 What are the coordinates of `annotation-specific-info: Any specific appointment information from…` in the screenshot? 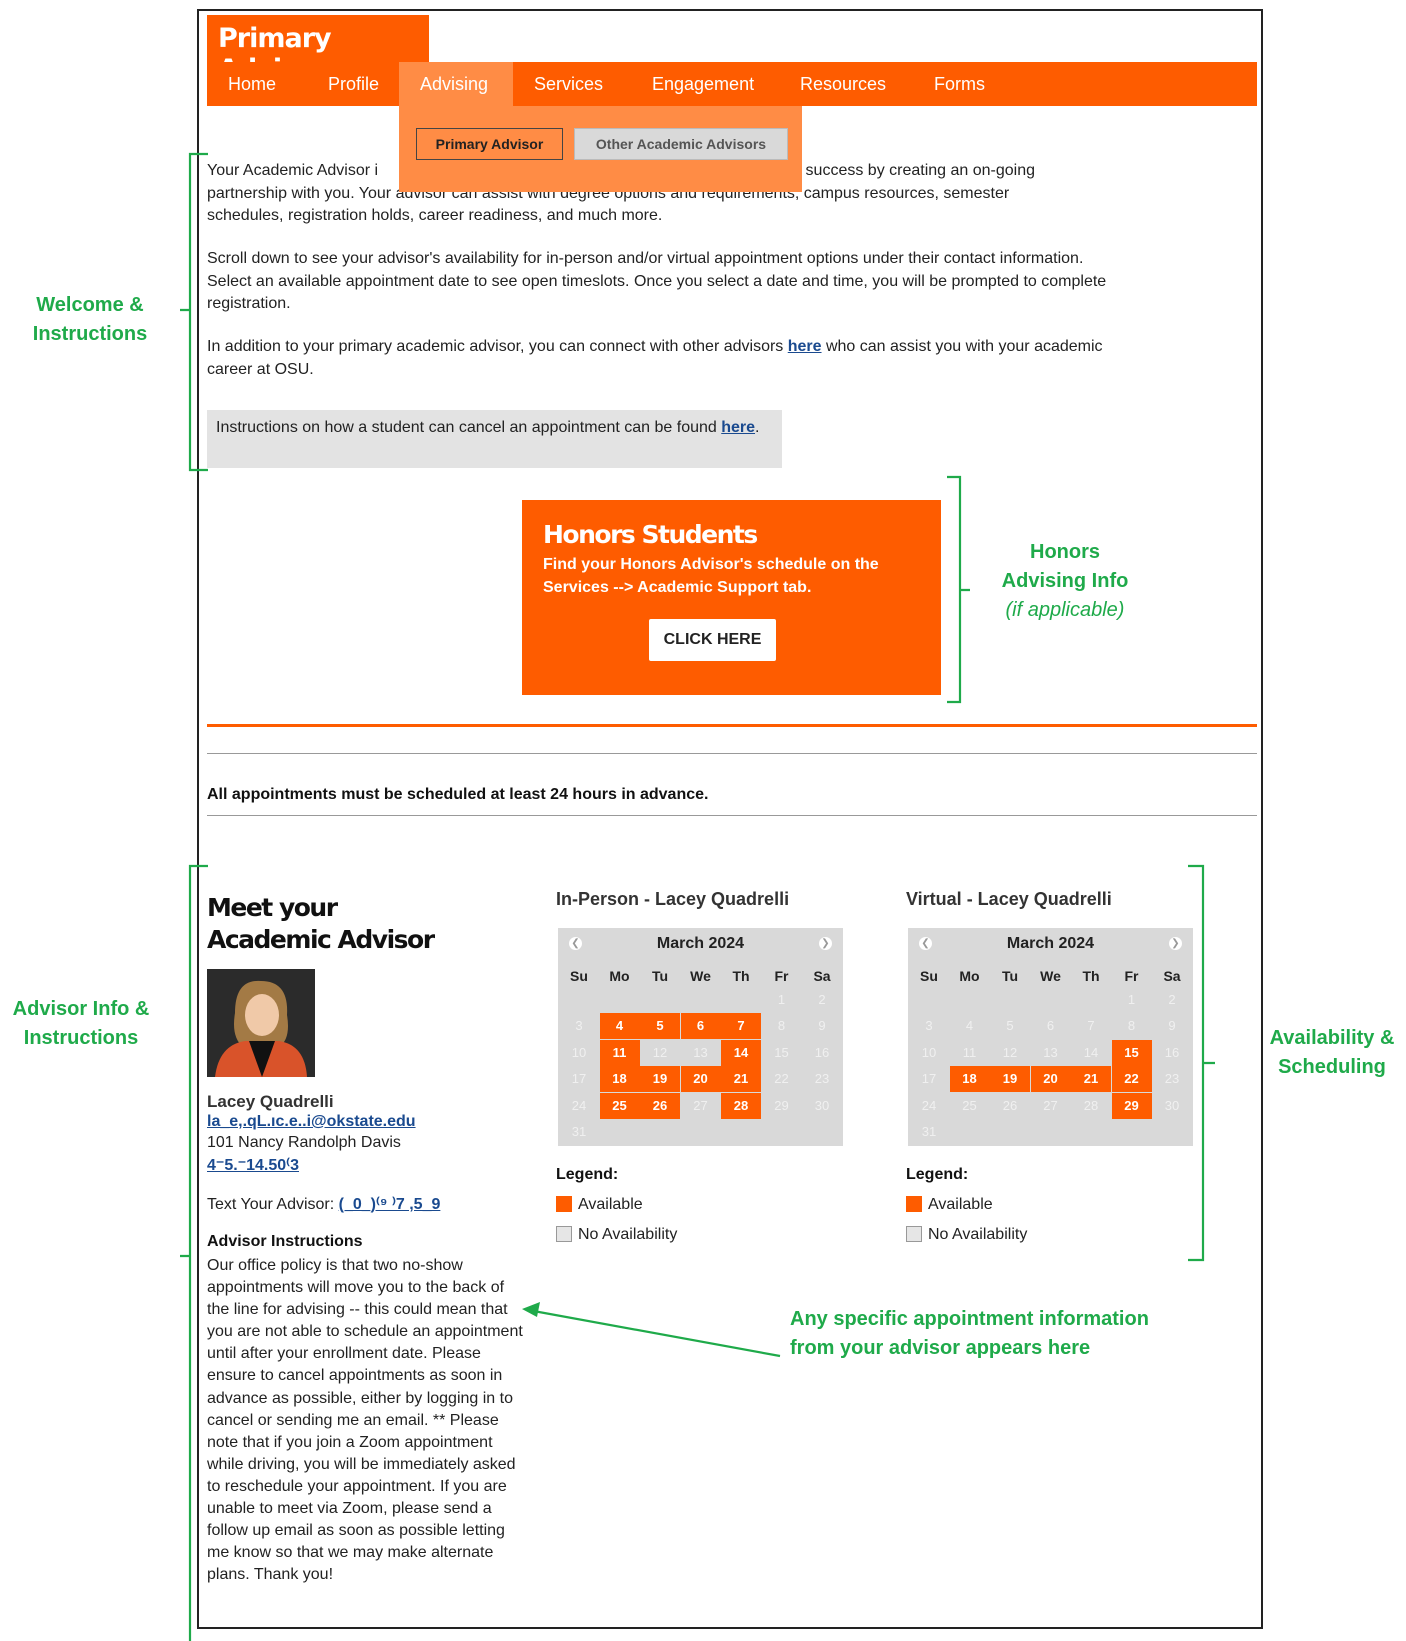 It's located at (969, 1333).